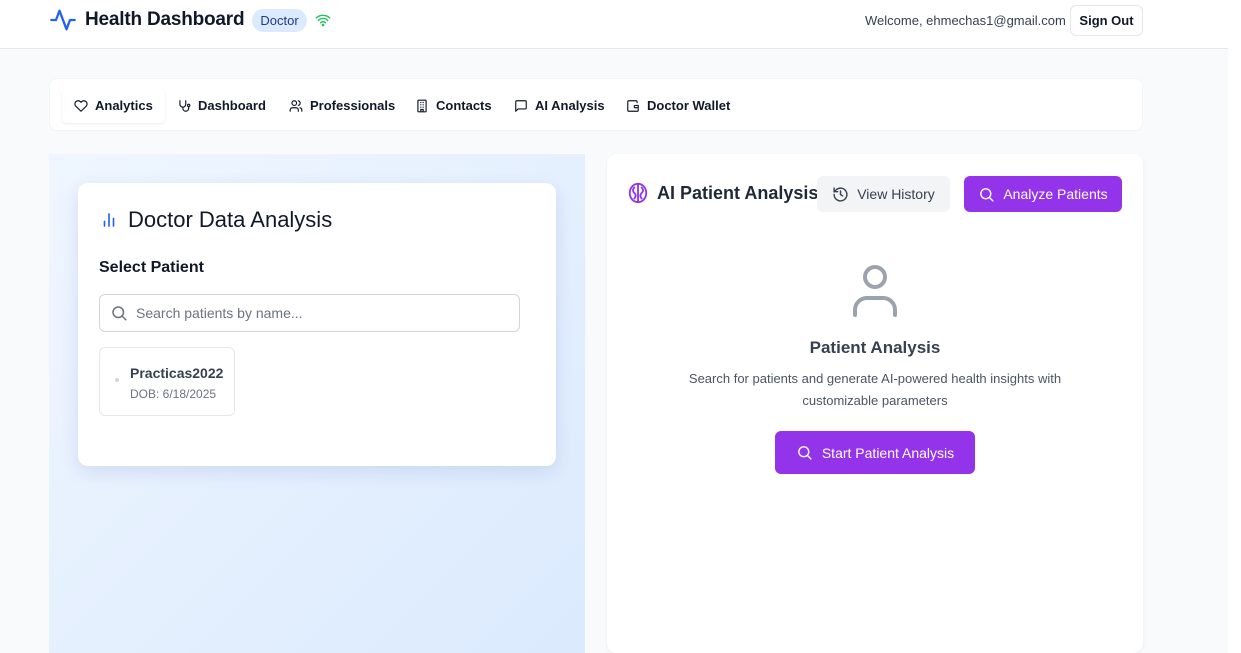 The image size is (1241, 653). I want to click on view-history-button: View History, so click(883, 194).